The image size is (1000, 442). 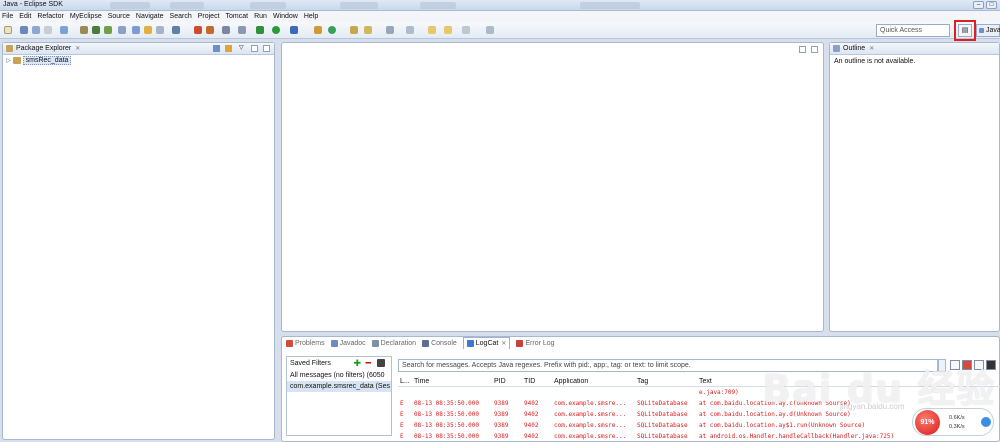 What do you see at coordinates (254, 48) in the screenshot?
I see `minimize-view-icon` at bounding box center [254, 48].